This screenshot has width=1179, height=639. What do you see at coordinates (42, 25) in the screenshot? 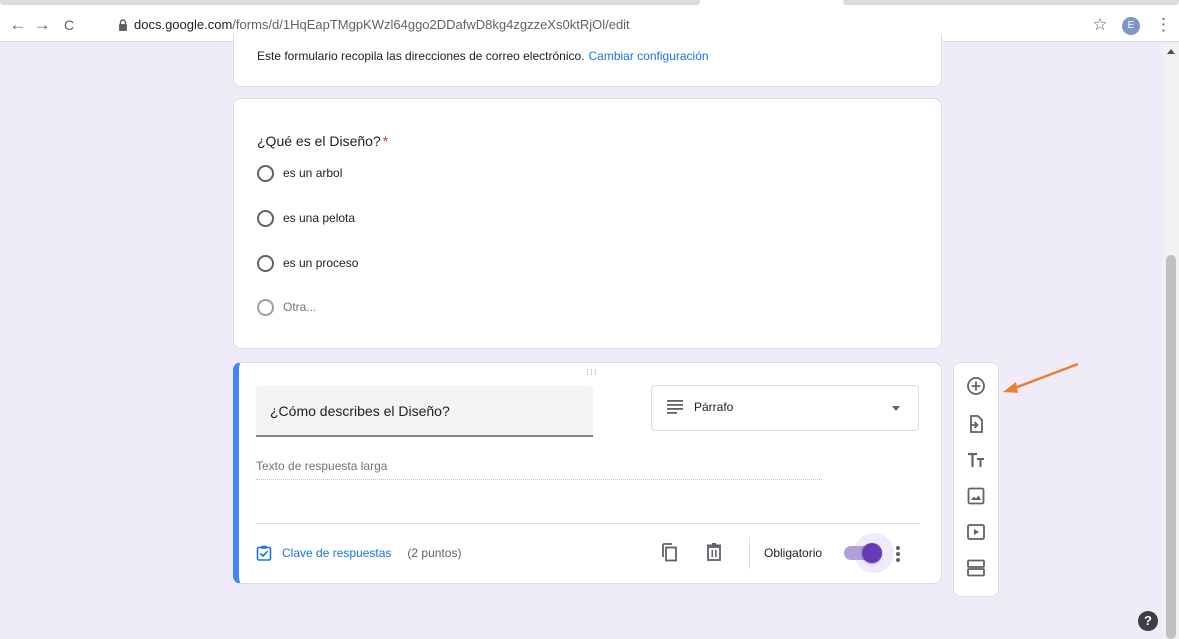
I see `forward-button: →` at bounding box center [42, 25].